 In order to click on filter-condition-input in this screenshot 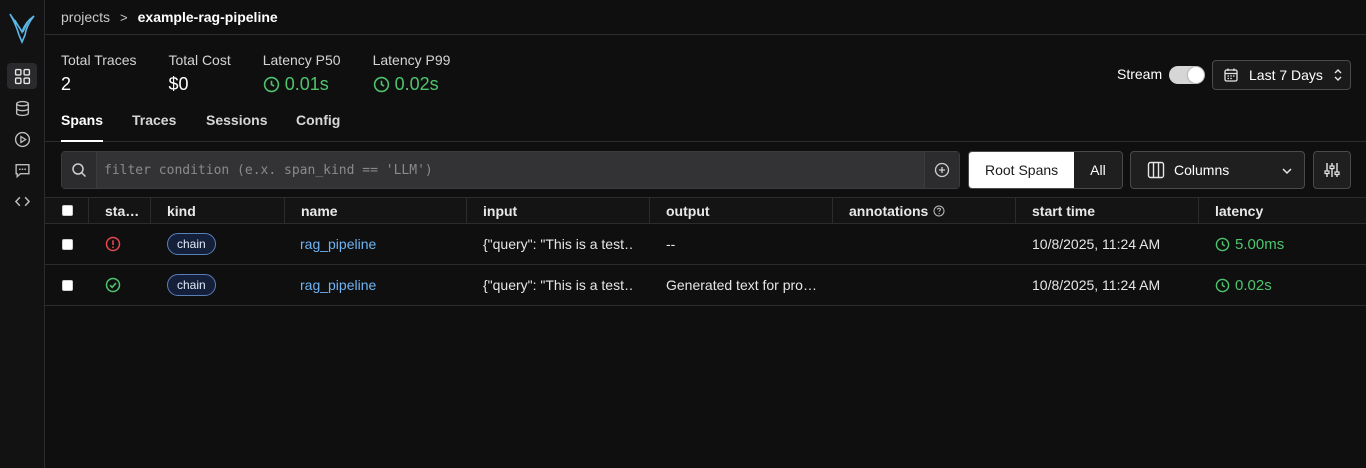, I will do `click(511, 170)`.